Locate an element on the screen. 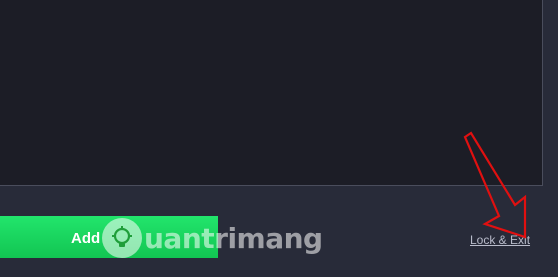 The height and width of the screenshot is (277, 558). add-button-label: Add is located at coordinates (86, 238).